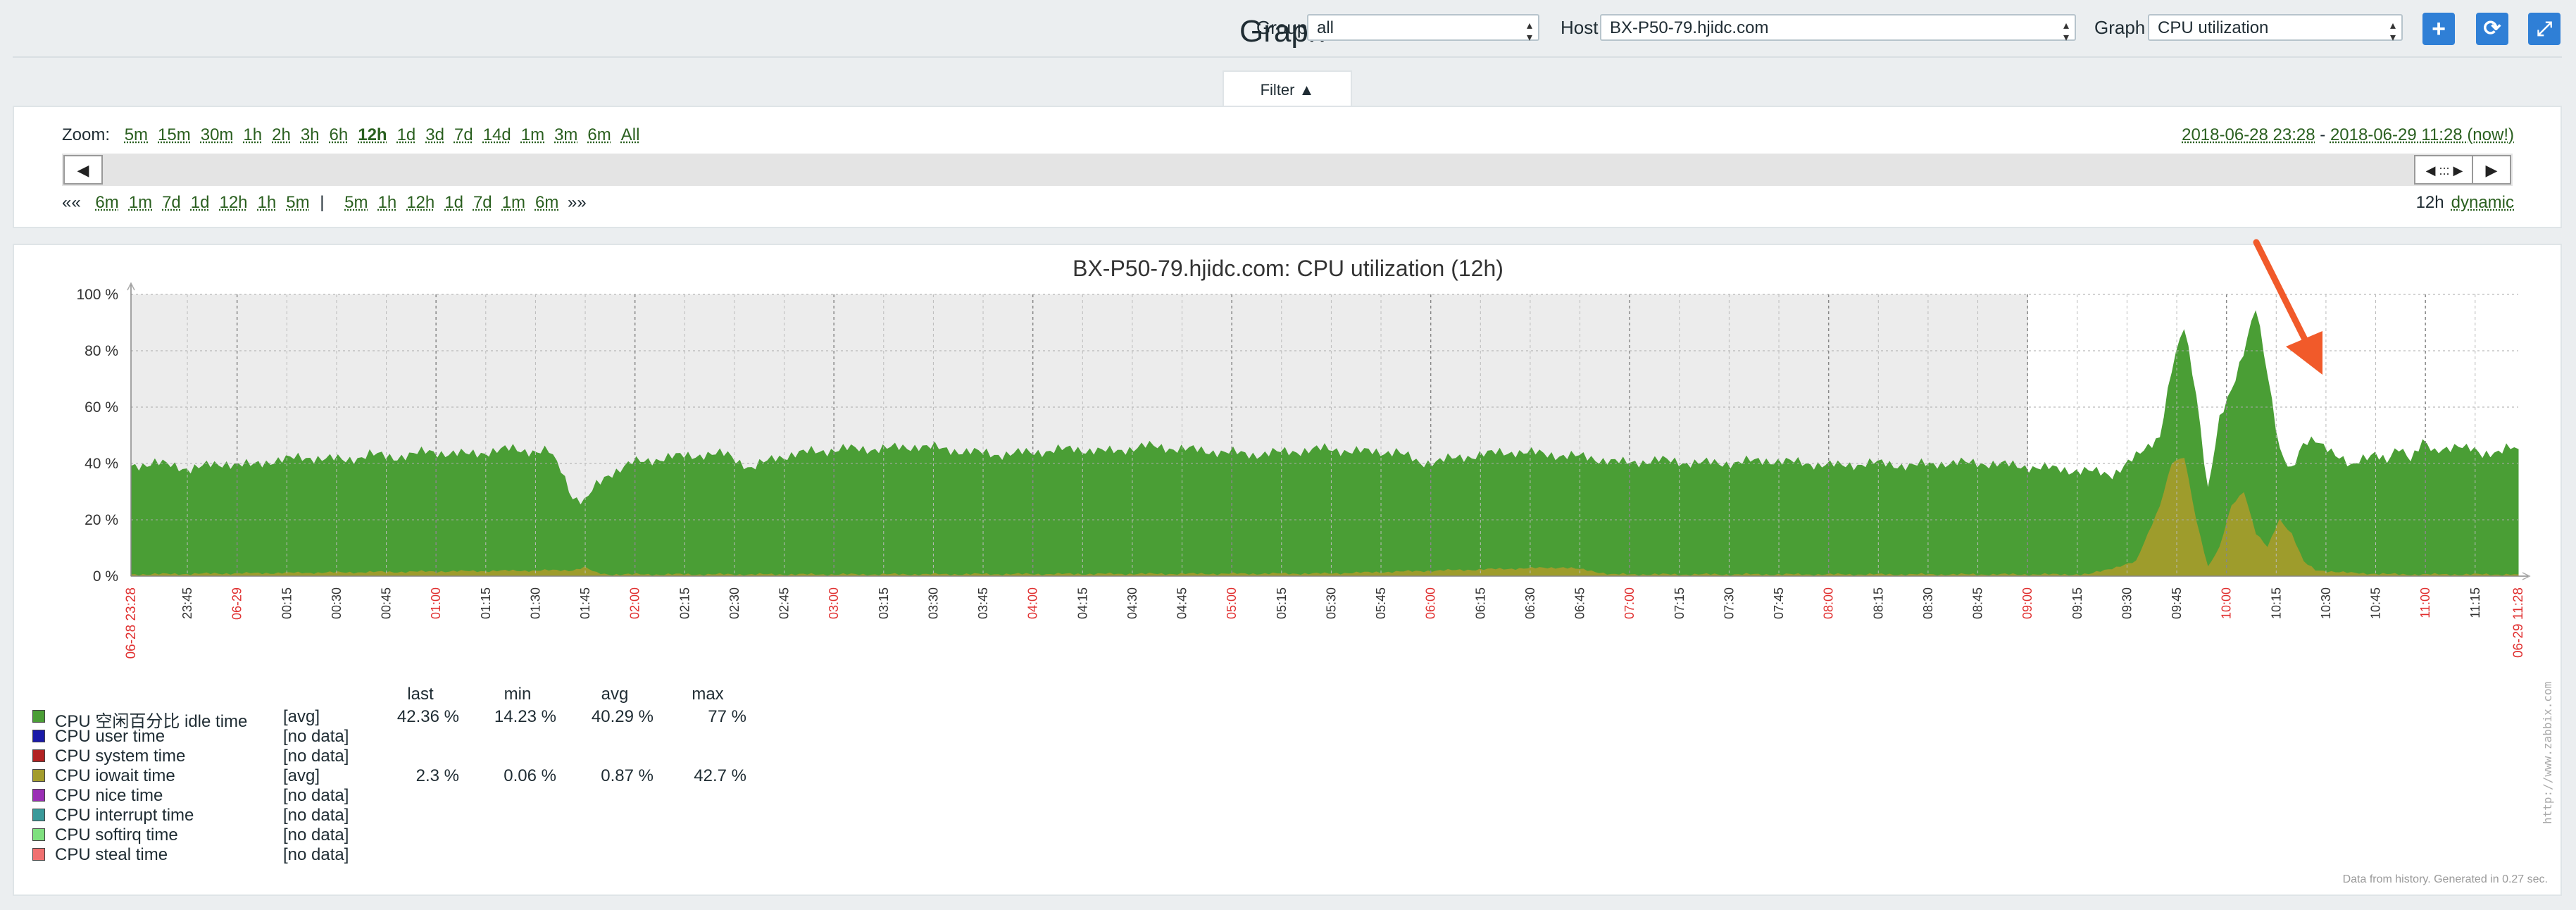 The height and width of the screenshot is (910, 2576). What do you see at coordinates (727, 716) in the screenshot?
I see `legend-item-max: 77 %` at bounding box center [727, 716].